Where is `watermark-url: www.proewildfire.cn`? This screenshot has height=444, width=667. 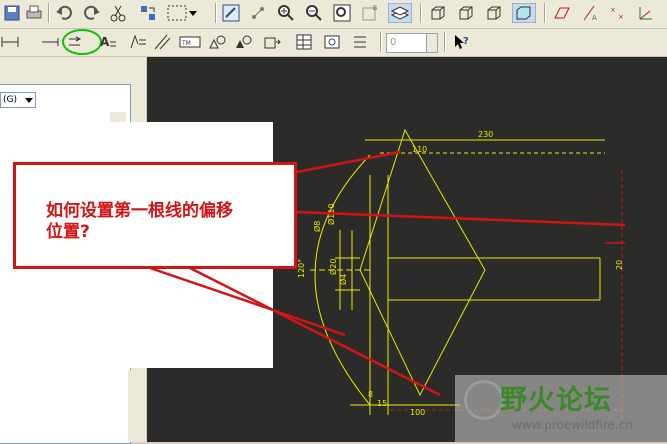
watermark-url: www.proewildfire.cn is located at coordinates (572, 425).